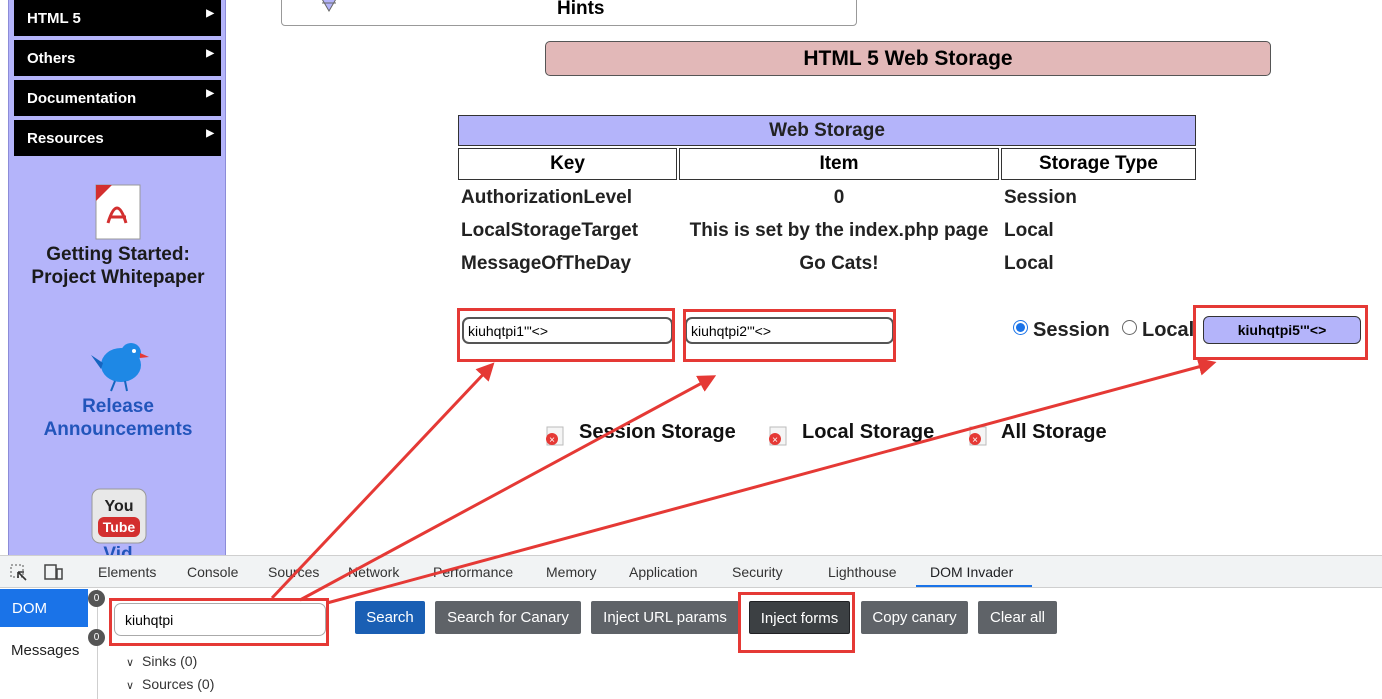 The width and height of the screenshot is (1382, 699). Describe the element at coordinates (971, 572) in the screenshot. I see `tab-dom-invader: DOM Invader` at that location.